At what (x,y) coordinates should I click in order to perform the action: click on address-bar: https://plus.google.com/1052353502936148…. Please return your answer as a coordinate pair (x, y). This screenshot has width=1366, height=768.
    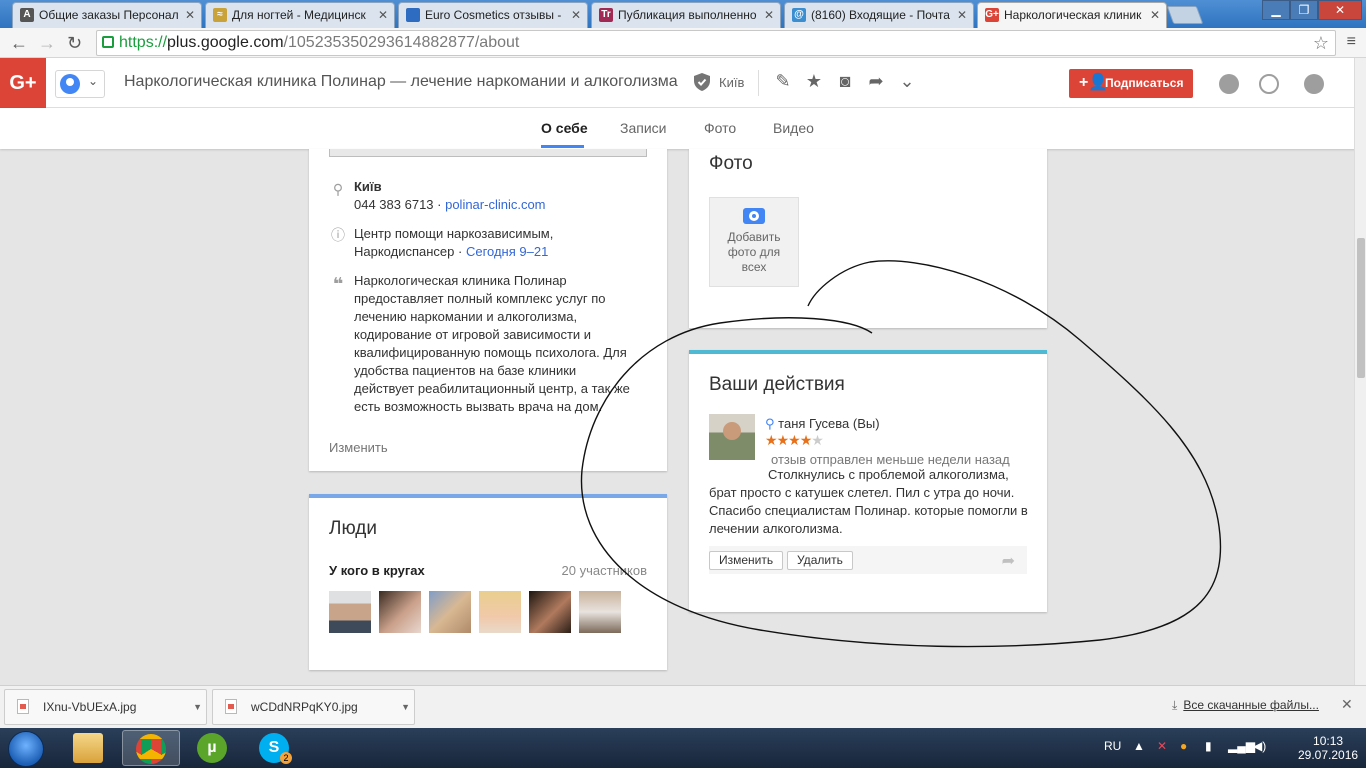
    Looking at the image, I should click on (716, 43).